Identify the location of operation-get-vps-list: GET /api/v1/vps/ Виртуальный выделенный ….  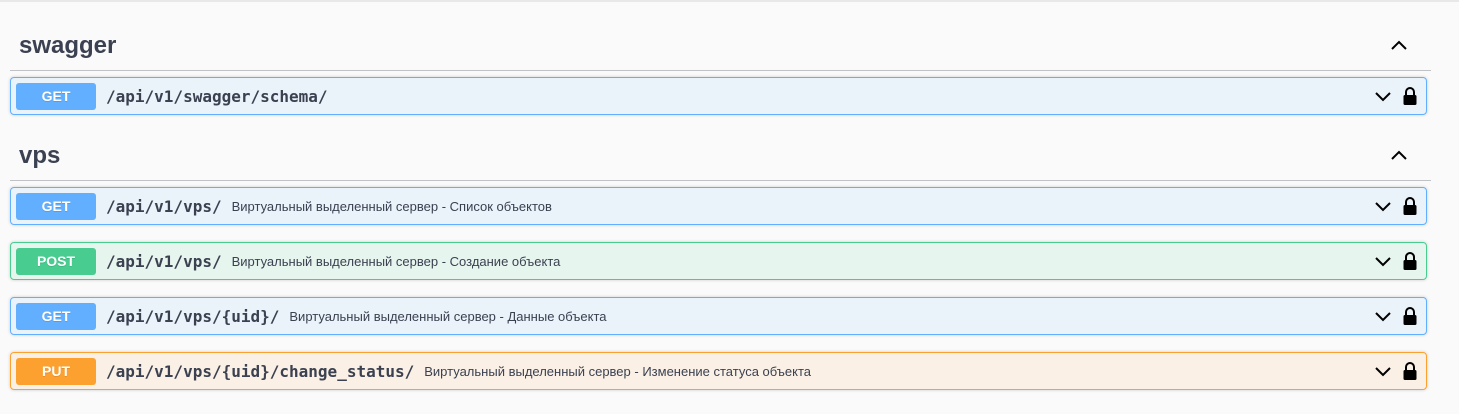
(718, 206).